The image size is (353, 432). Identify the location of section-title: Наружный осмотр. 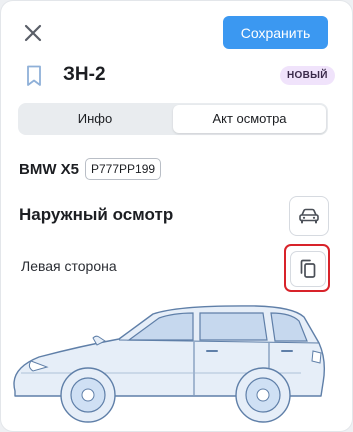
(96, 214).